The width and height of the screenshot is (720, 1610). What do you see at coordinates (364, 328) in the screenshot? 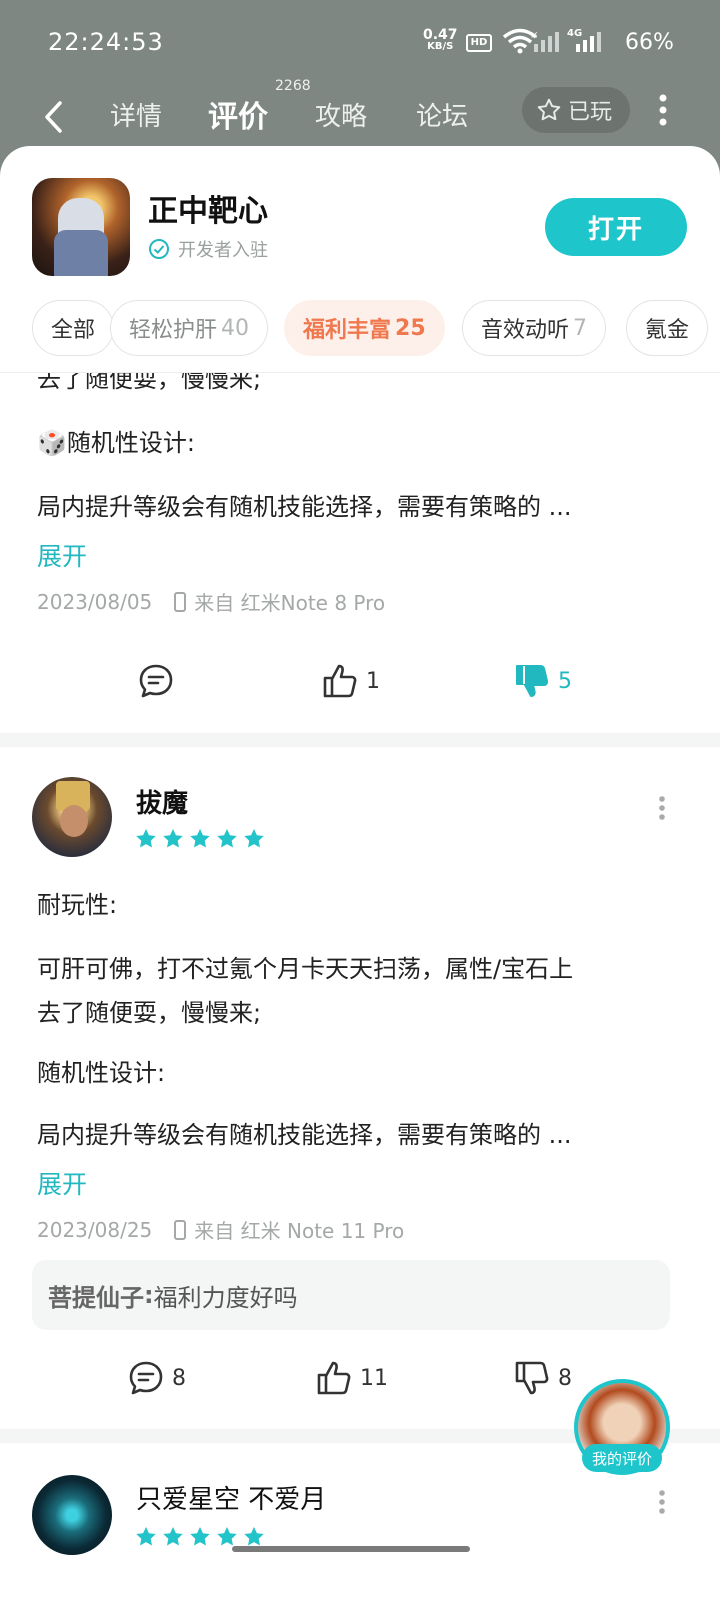
I see `tag-rich-rewards: 福利丰富 25` at bounding box center [364, 328].